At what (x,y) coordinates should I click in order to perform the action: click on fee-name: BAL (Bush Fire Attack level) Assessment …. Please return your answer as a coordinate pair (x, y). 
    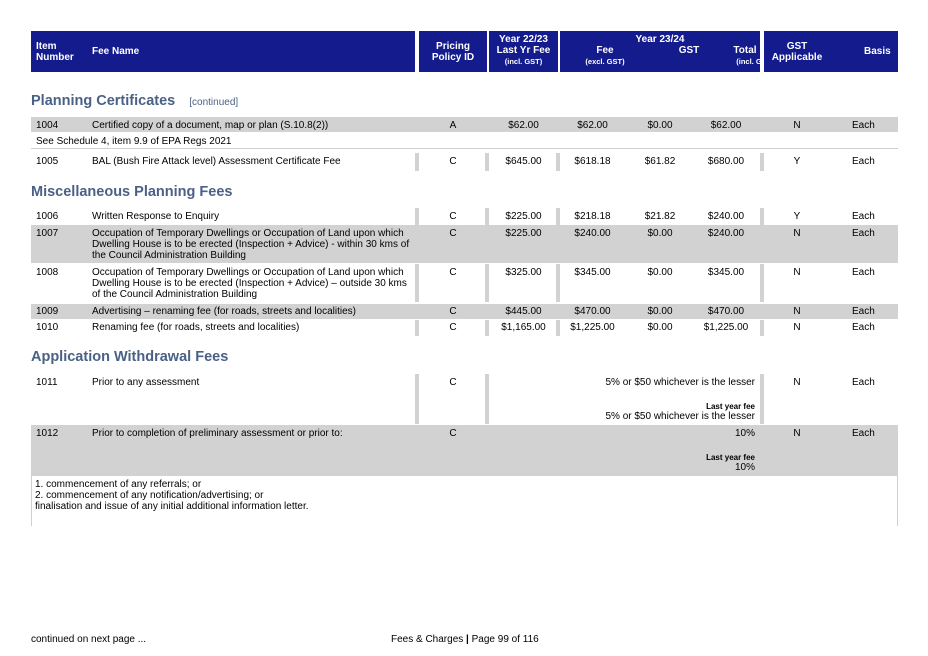
    Looking at the image, I should click on (216, 161).